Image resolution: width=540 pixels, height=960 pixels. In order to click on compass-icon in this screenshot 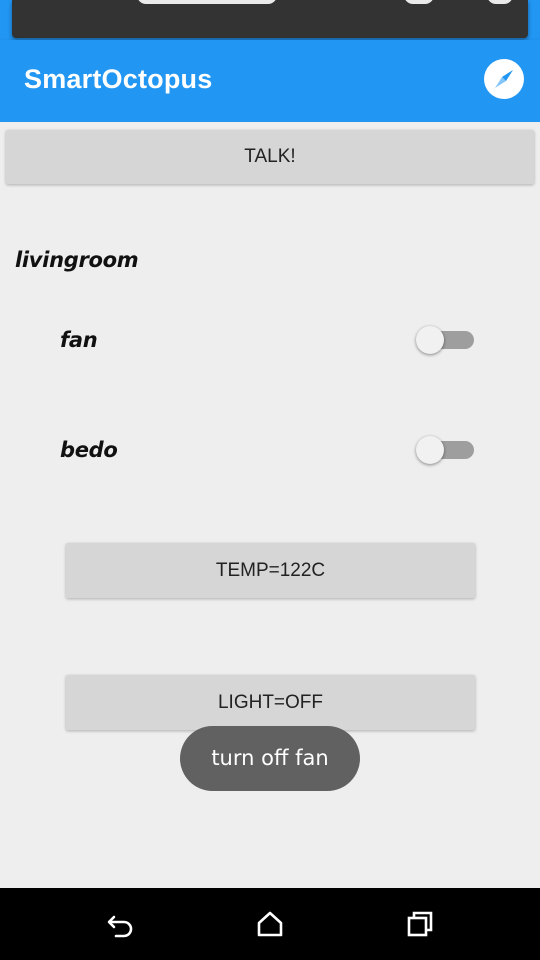, I will do `click(504, 79)`.